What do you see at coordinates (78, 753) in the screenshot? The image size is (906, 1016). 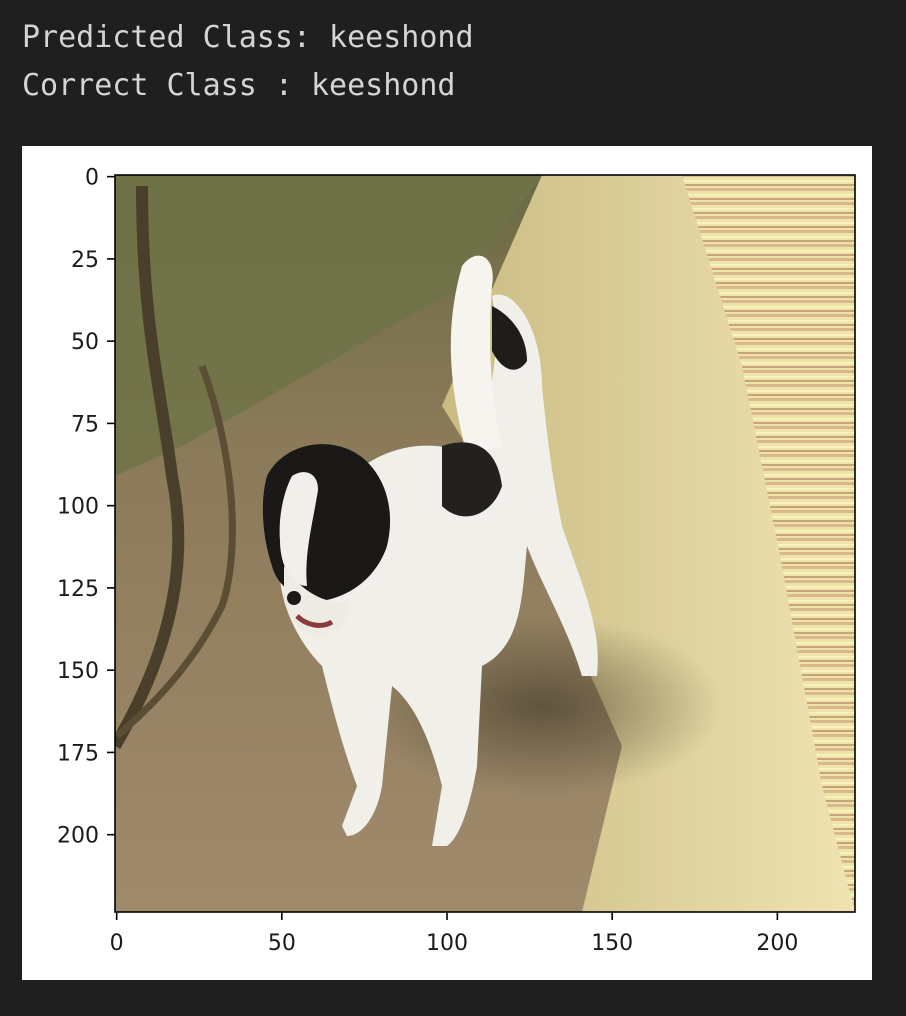 I see `y-tick-label: 175` at bounding box center [78, 753].